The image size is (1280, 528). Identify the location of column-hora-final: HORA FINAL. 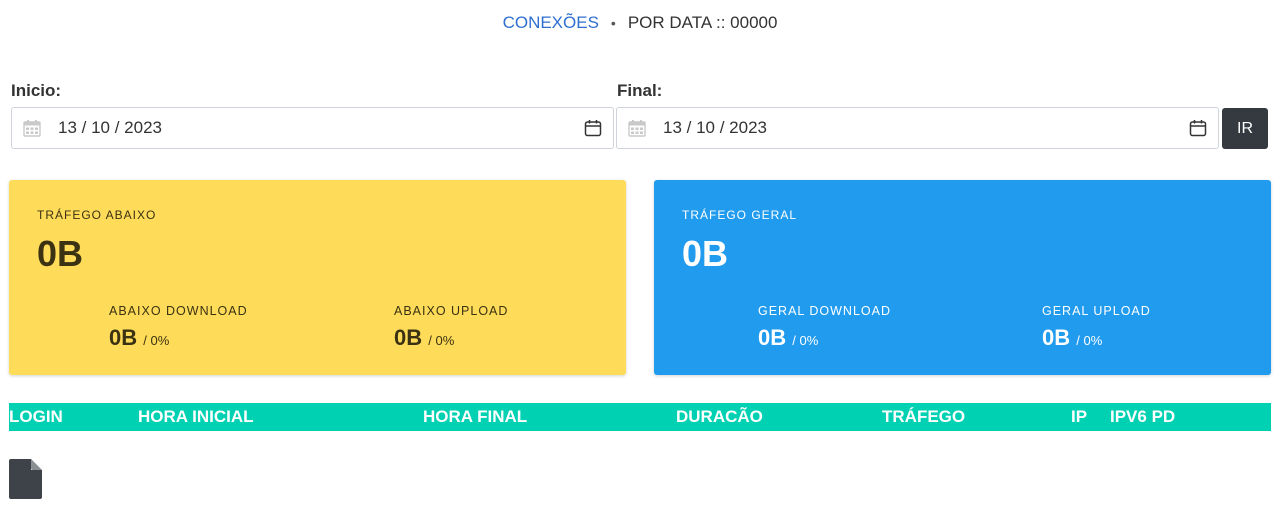
(475, 417).